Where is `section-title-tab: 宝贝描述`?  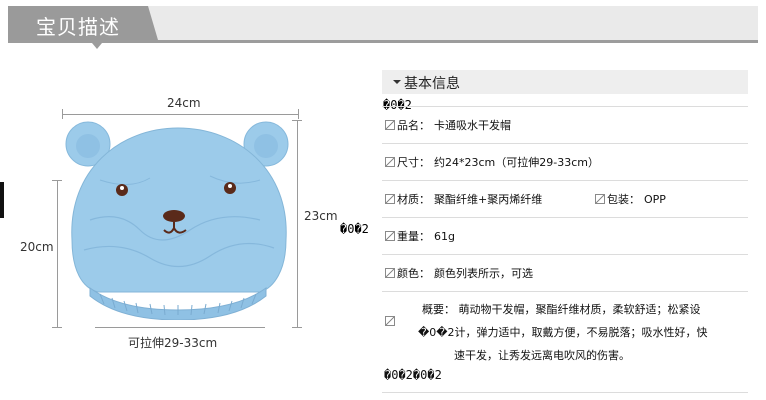 section-title-tab: 宝贝描述 is located at coordinates (83, 23).